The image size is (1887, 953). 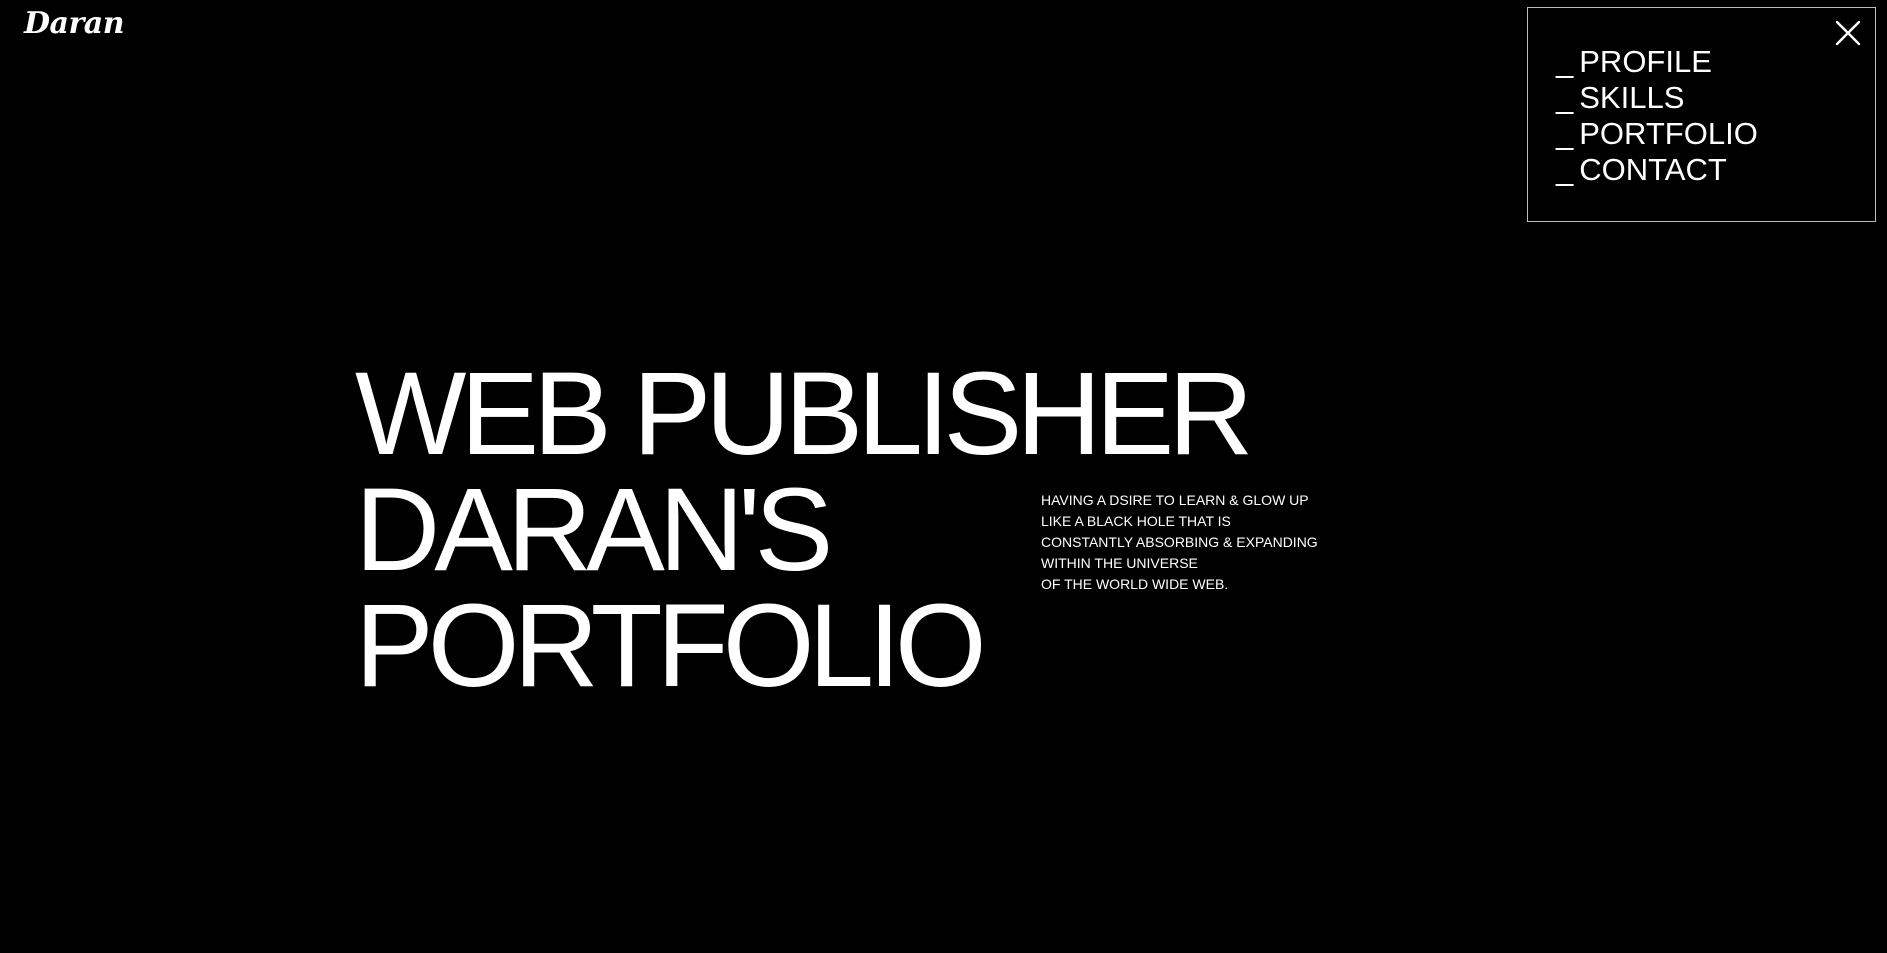 What do you see at coordinates (804, 414) in the screenshot?
I see `hero-title-line: WEB PUBLISHER` at bounding box center [804, 414].